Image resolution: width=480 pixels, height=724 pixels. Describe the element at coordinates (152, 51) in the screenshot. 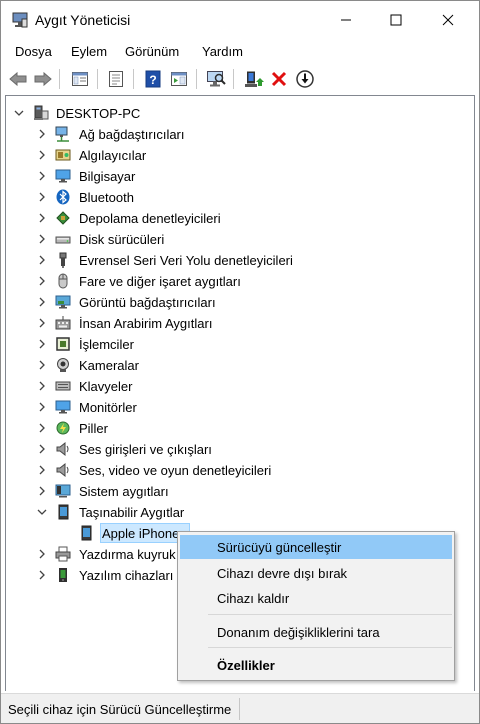

I see `menu-gorunum: Görünüm` at that location.